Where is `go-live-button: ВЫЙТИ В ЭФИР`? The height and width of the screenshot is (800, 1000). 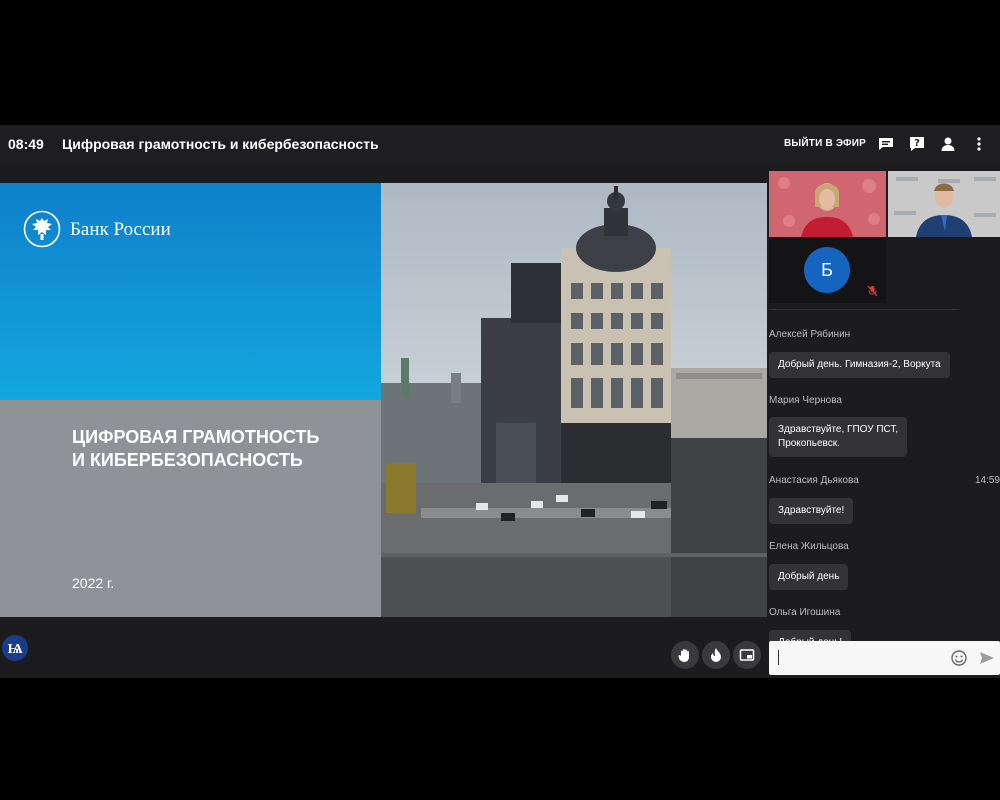 go-live-button: ВЫЙТИ В ЭФИР is located at coordinates (825, 143).